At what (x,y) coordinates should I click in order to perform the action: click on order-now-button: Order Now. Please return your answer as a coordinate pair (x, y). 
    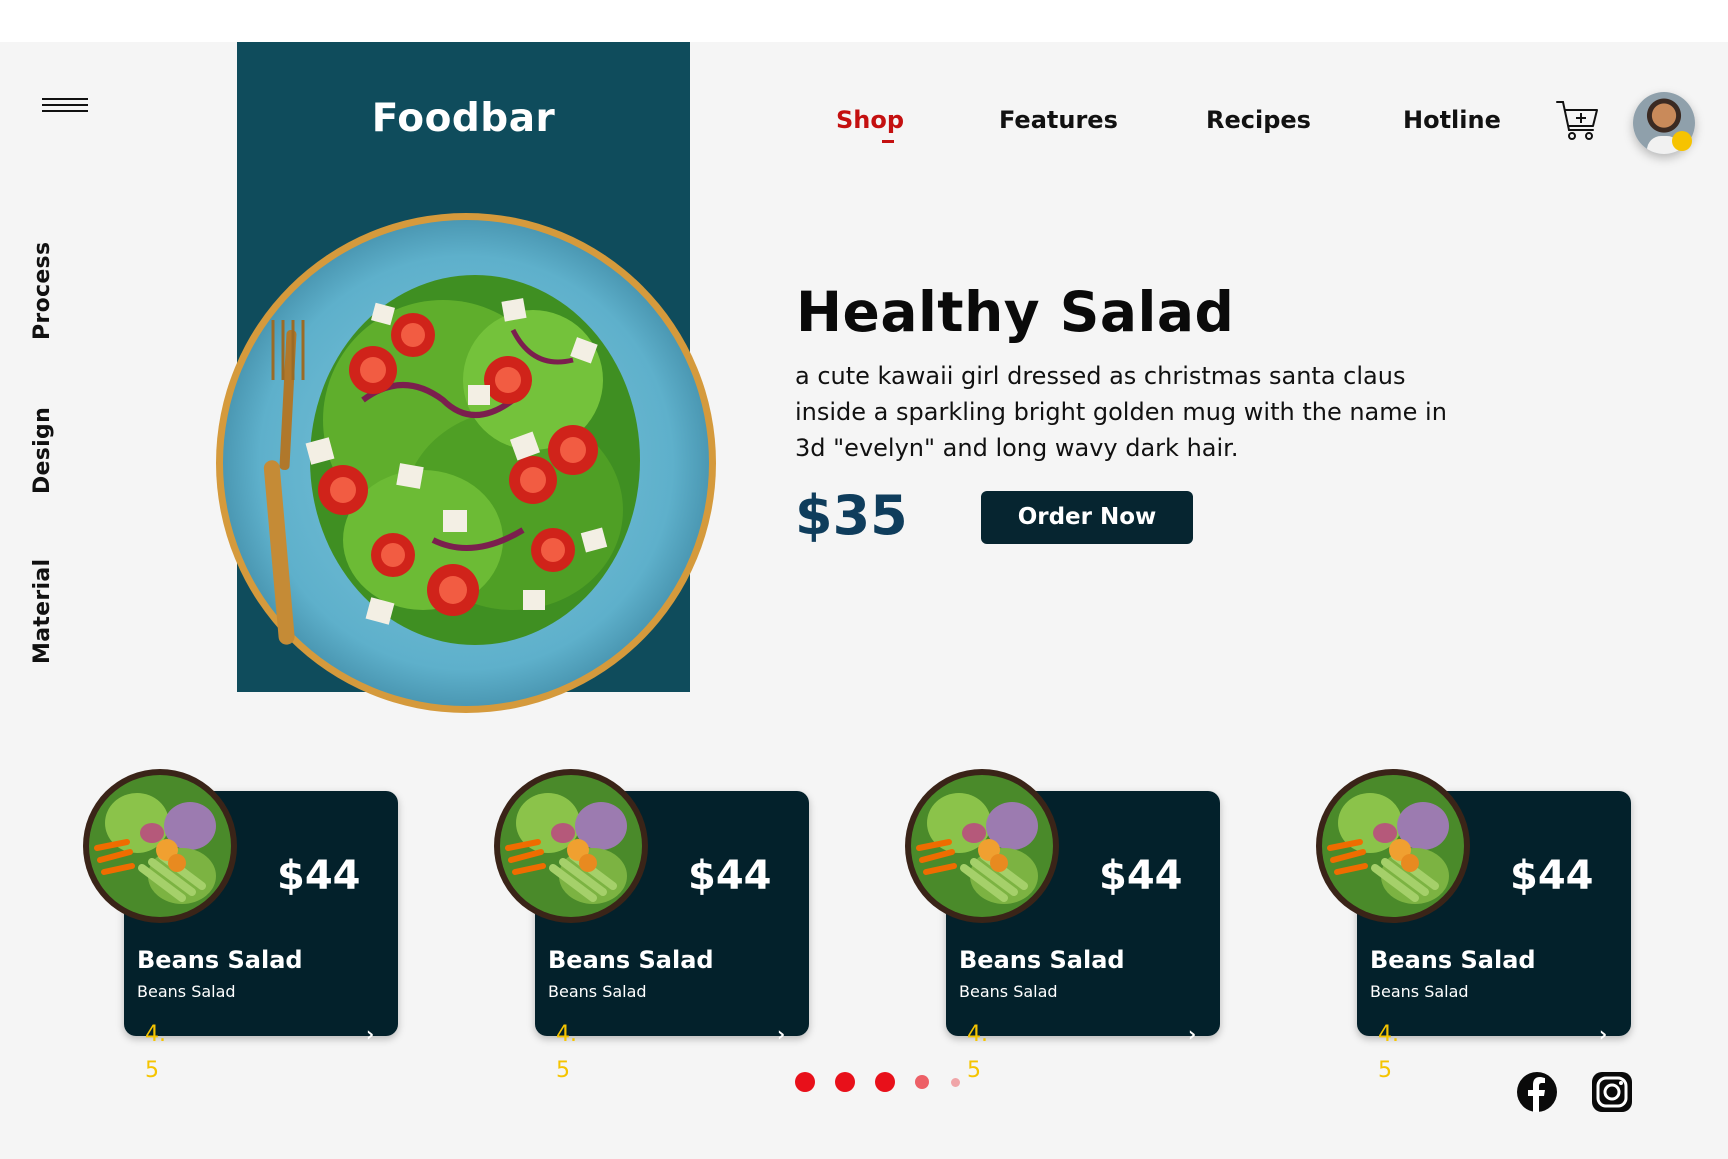
    Looking at the image, I should click on (1087, 517).